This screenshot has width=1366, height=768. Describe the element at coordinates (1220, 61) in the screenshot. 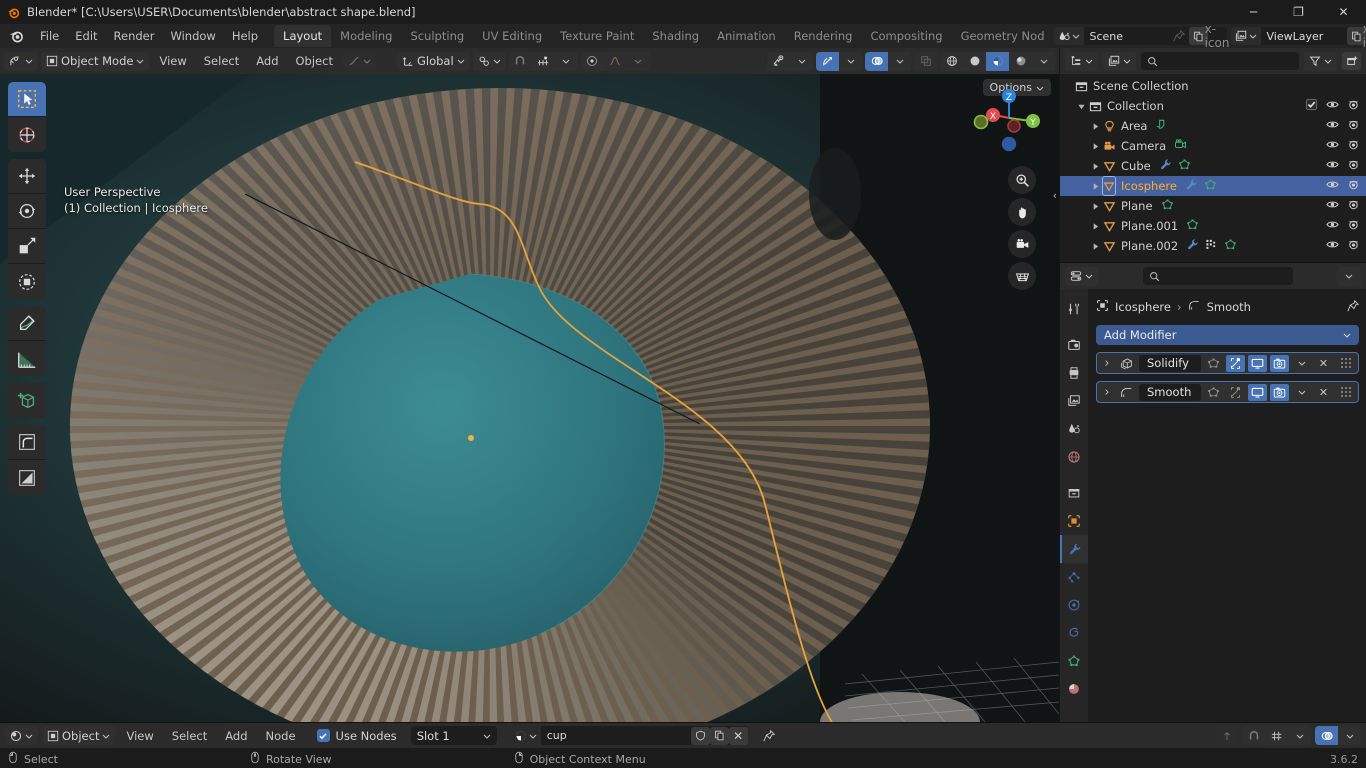

I see `outliner-search-input` at that location.